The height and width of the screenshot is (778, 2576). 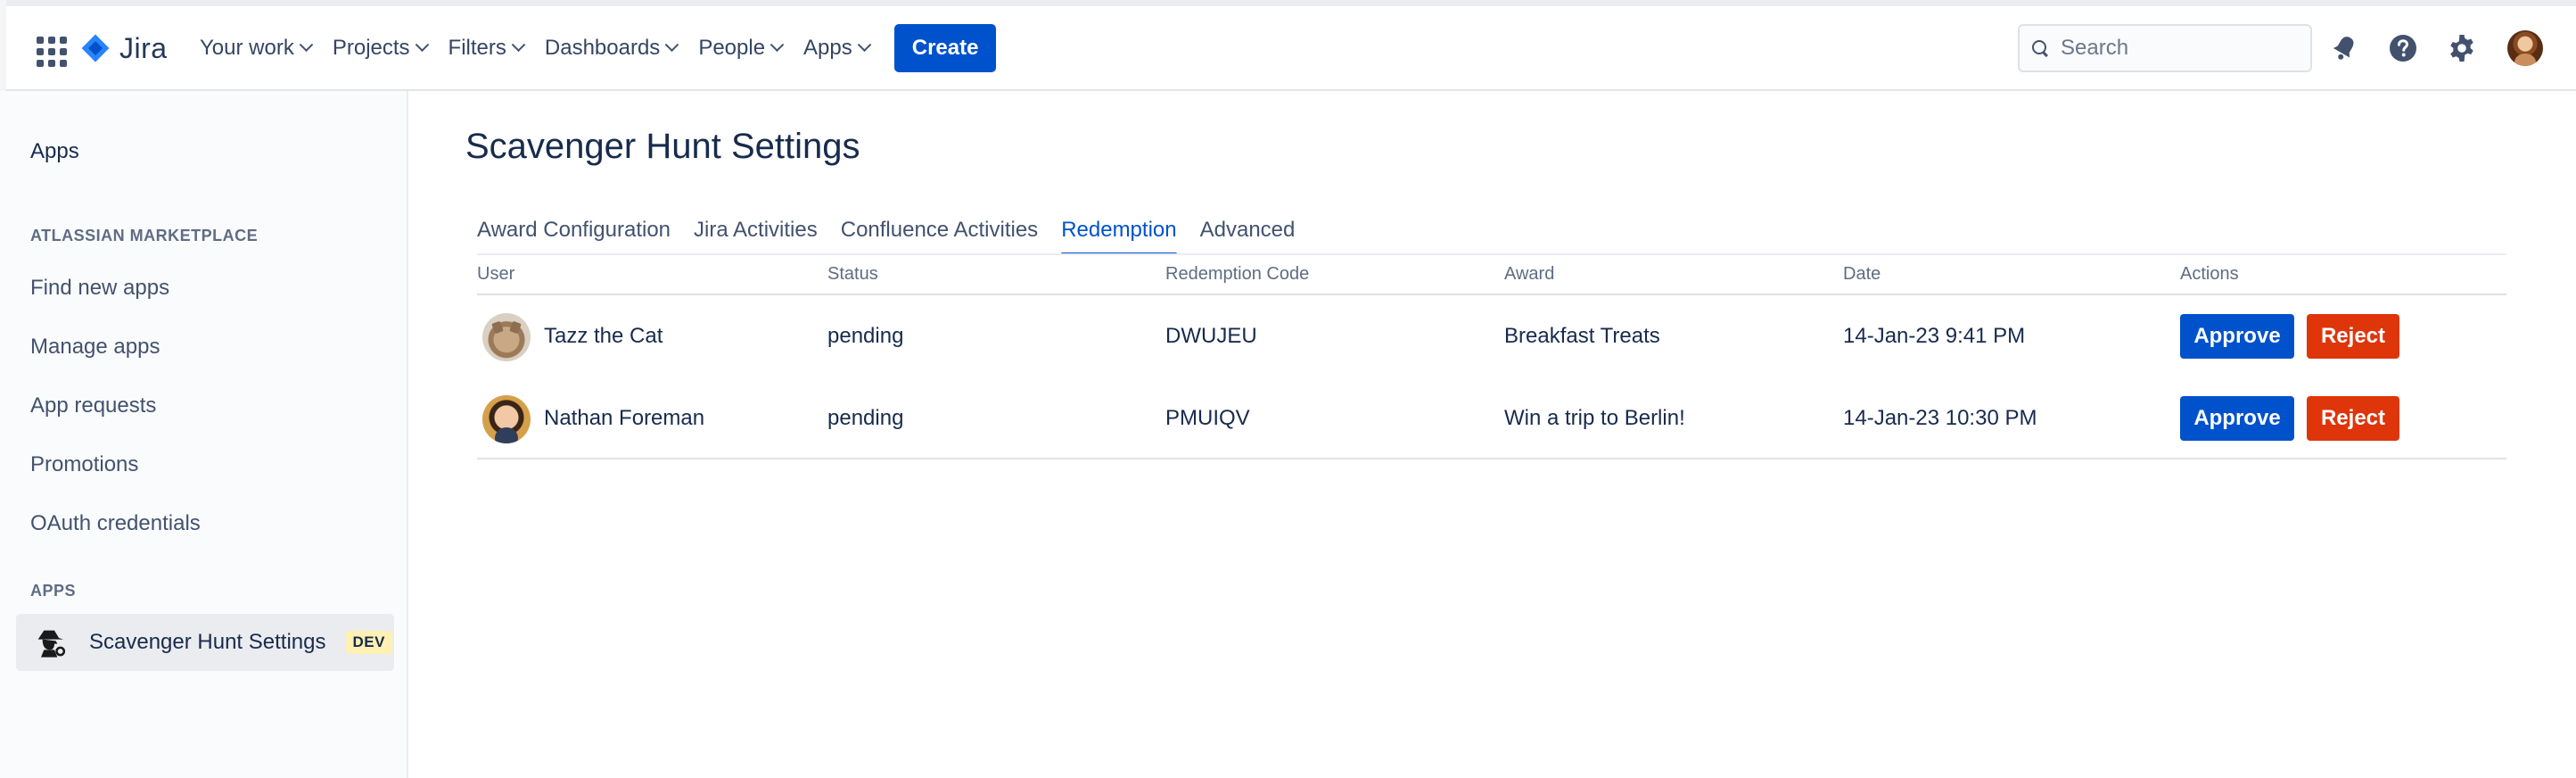 I want to click on notifications-icon, so click(x=2344, y=48).